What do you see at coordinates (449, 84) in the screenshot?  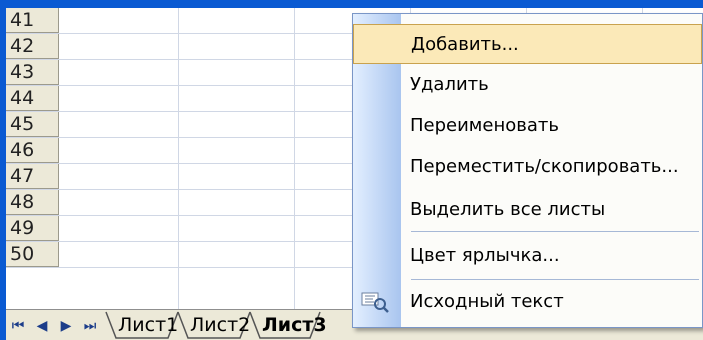 I see `menu-item-label: Удалить` at bounding box center [449, 84].